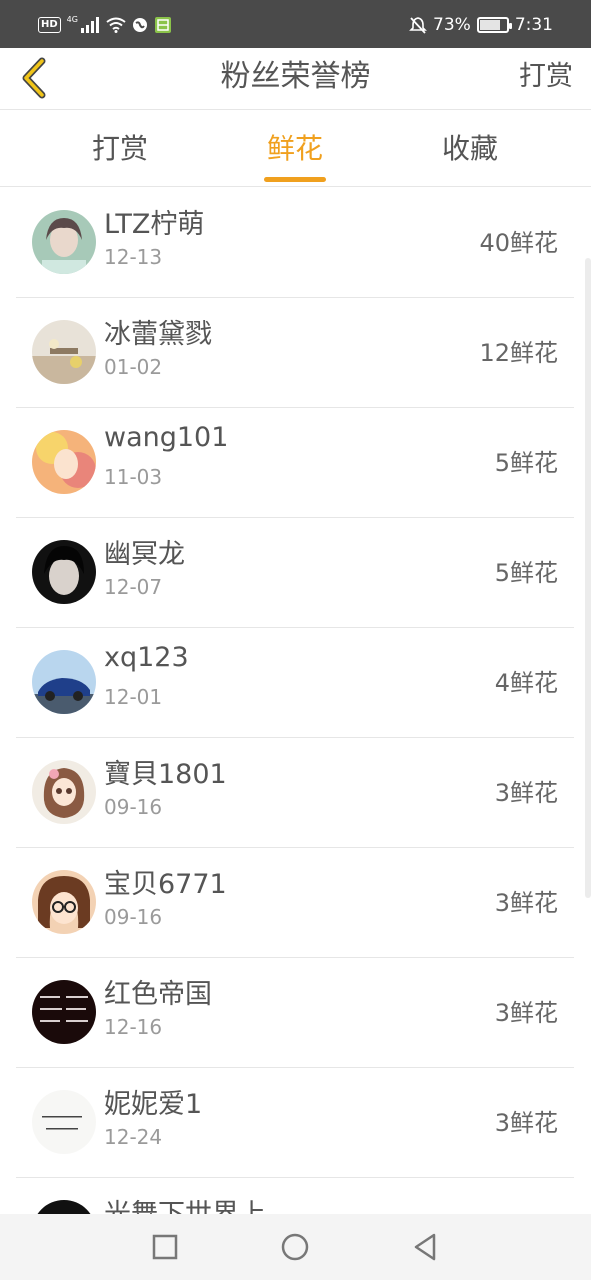 Image resolution: width=591 pixels, height=1280 pixels. I want to click on header: 粉丝荣誉榜 打赏, so click(295, 79).